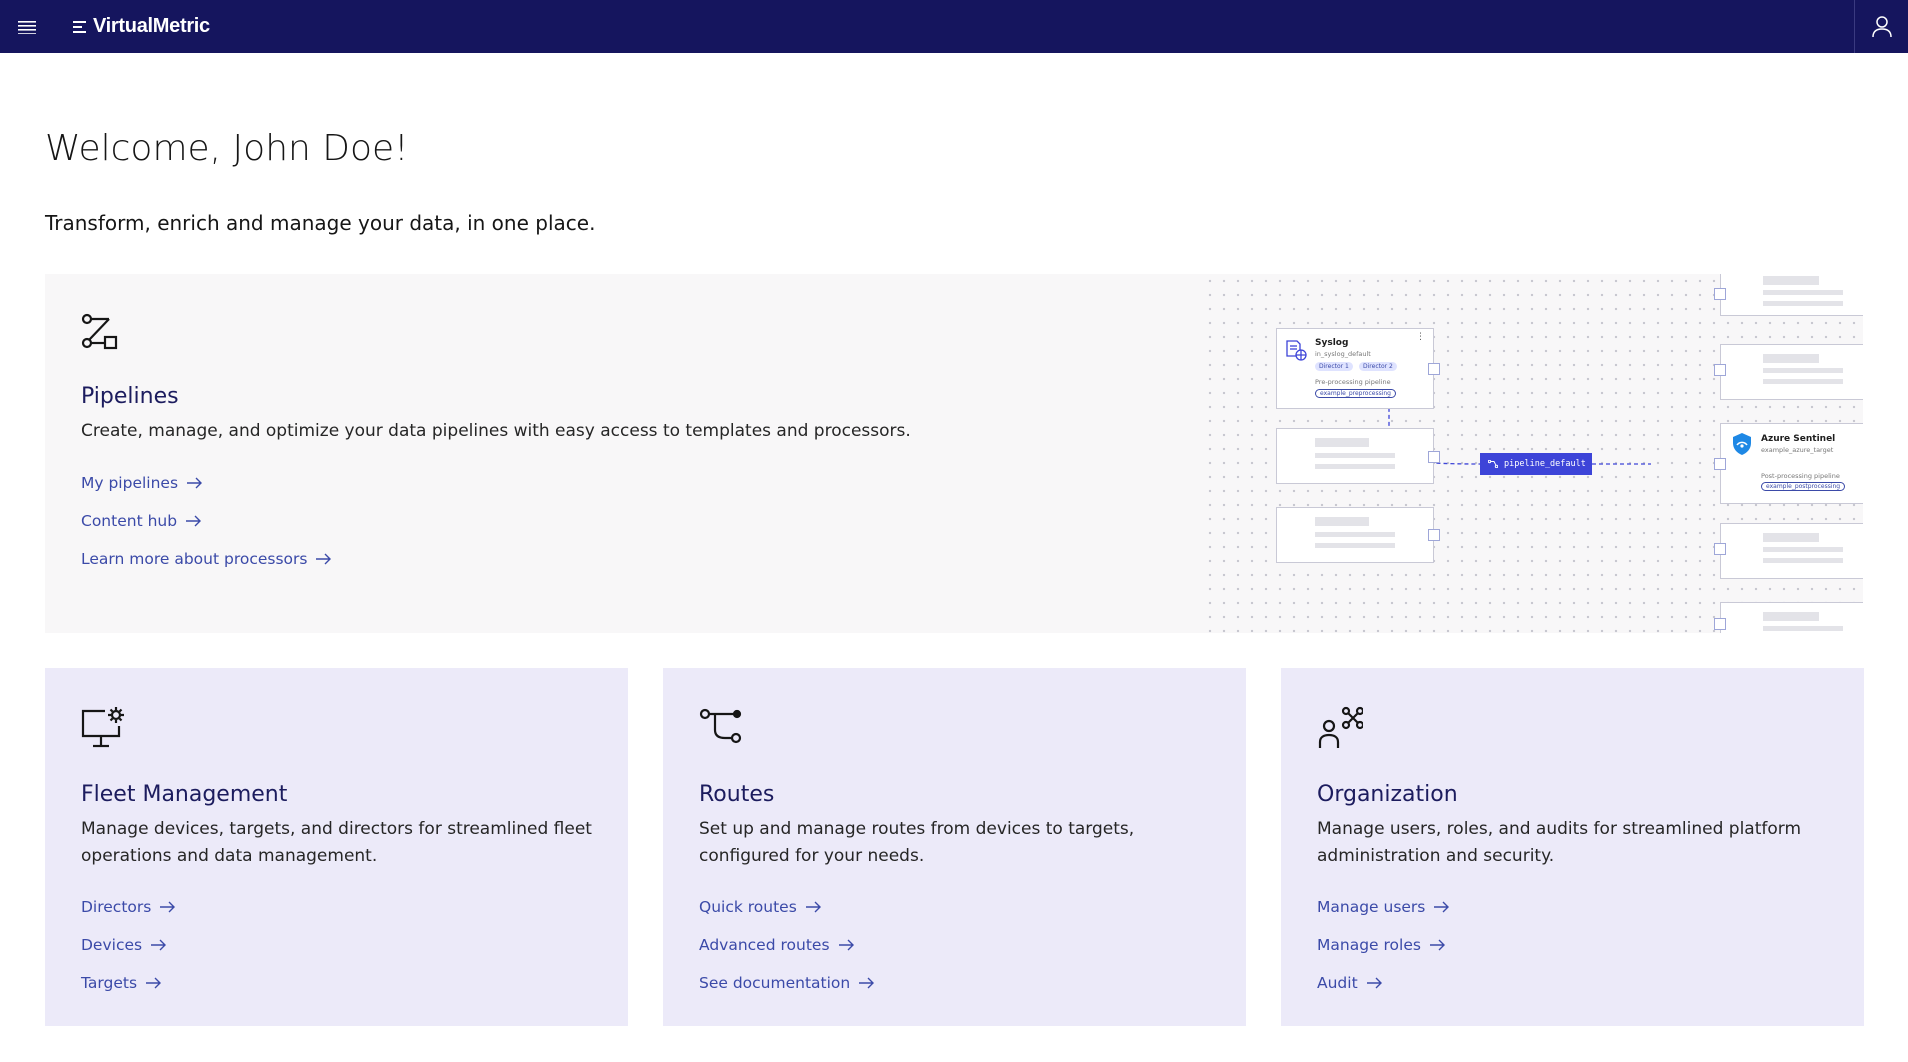 This screenshot has height=1062, width=1908. What do you see at coordinates (116, 907) in the screenshot?
I see `directors-label: Directors` at bounding box center [116, 907].